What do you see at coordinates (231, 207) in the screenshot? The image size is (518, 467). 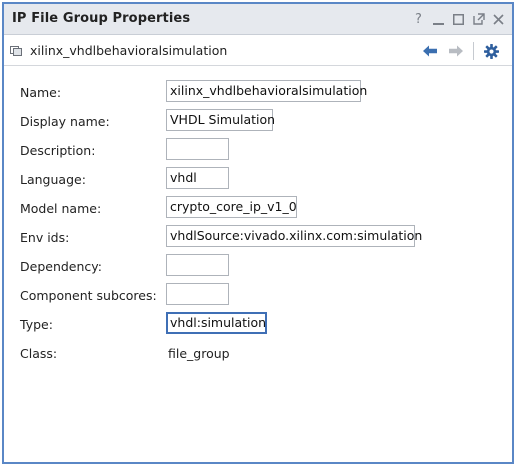 I see `model-name-field: crypto_core_ip_v1_0` at bounding box center [231, 207].